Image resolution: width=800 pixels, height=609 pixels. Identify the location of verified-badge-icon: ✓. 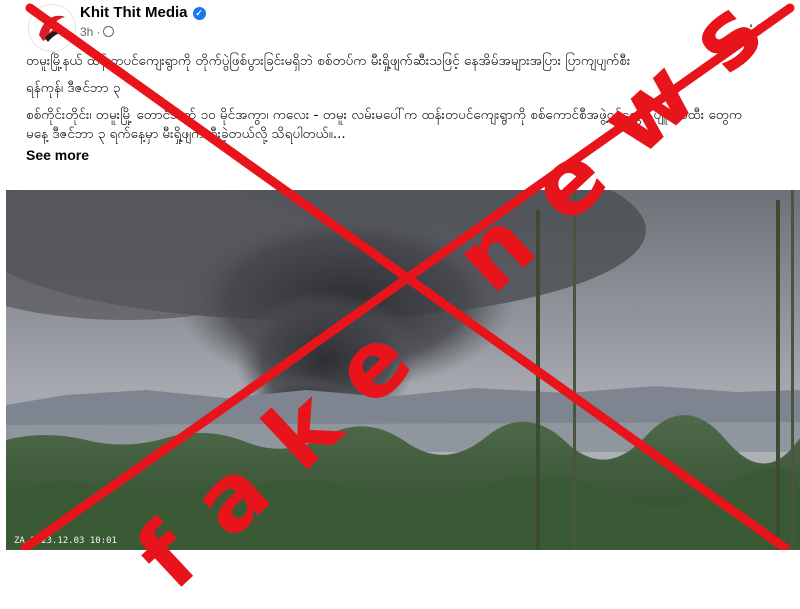
(199, 13).